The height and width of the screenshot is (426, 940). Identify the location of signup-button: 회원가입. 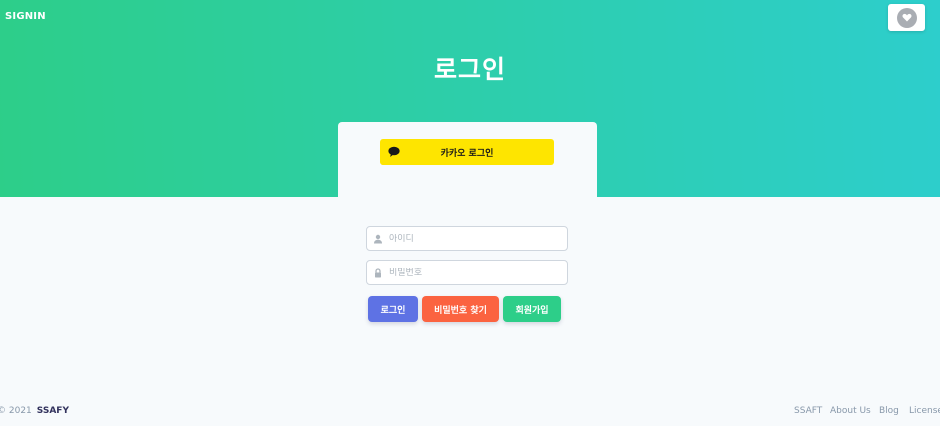
(532, 309).